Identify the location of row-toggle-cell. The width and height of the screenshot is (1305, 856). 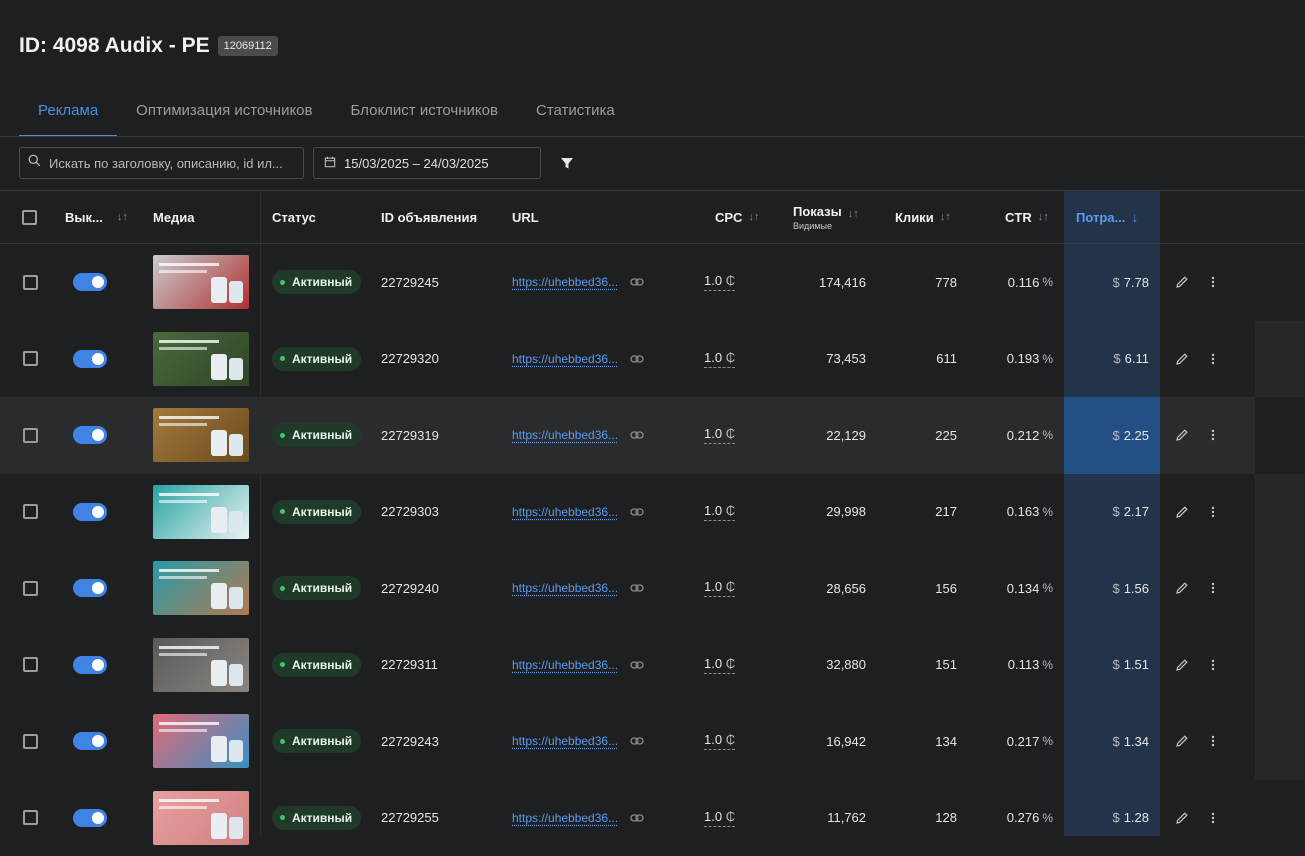
(90, 512).